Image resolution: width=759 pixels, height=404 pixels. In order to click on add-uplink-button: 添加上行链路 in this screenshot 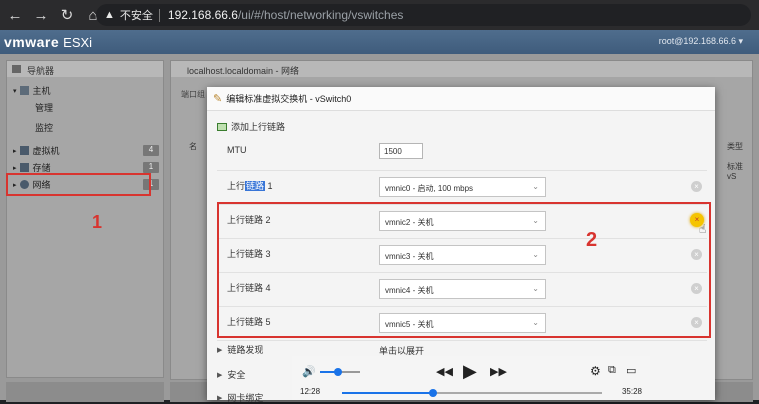, I will do `click(251, 126)`.